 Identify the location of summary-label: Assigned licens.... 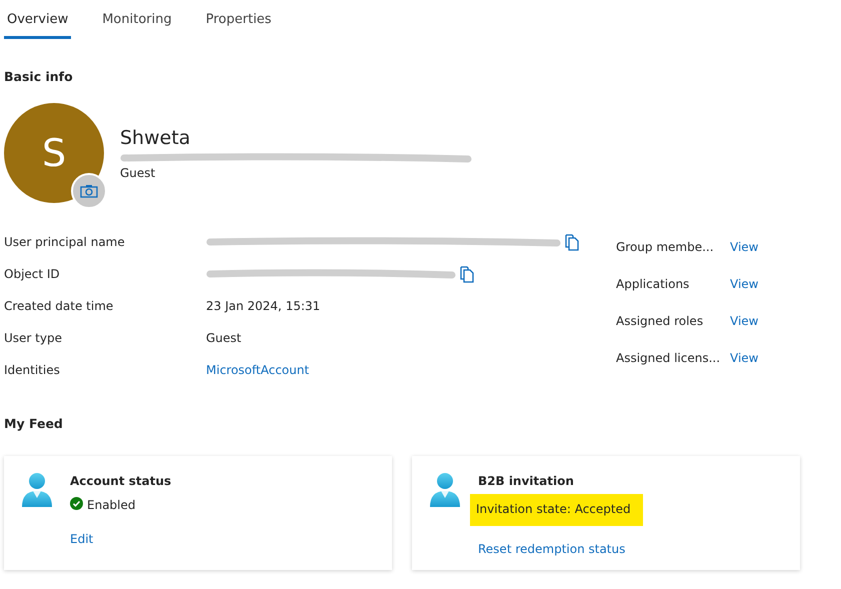
(669, 358).